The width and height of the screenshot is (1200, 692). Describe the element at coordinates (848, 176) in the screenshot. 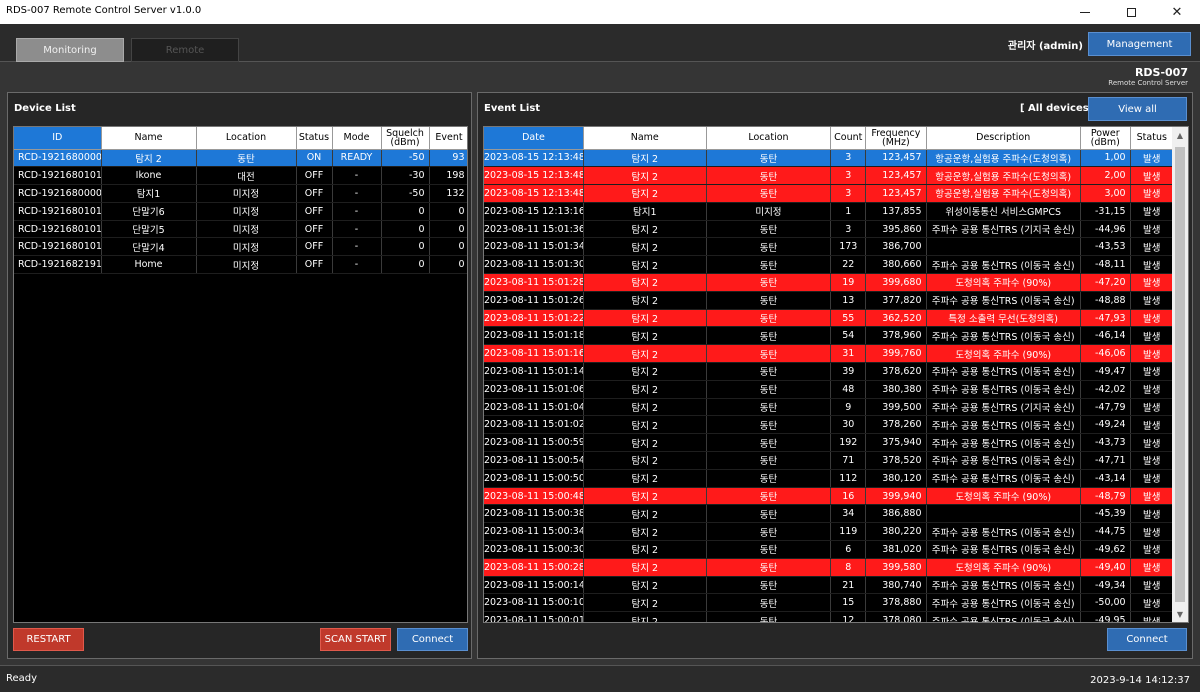

I see `event-cell: 3` at that location.